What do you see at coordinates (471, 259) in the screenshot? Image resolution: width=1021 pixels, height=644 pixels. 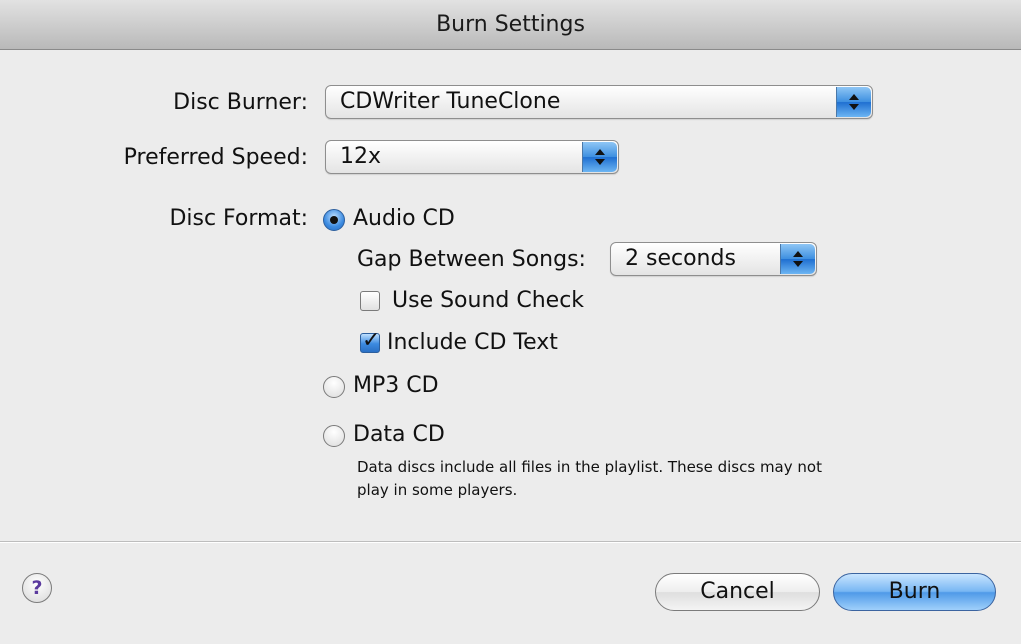 I see `gap-between-songs-label: Gap Between Songs:` at bounding box center [471, 259].